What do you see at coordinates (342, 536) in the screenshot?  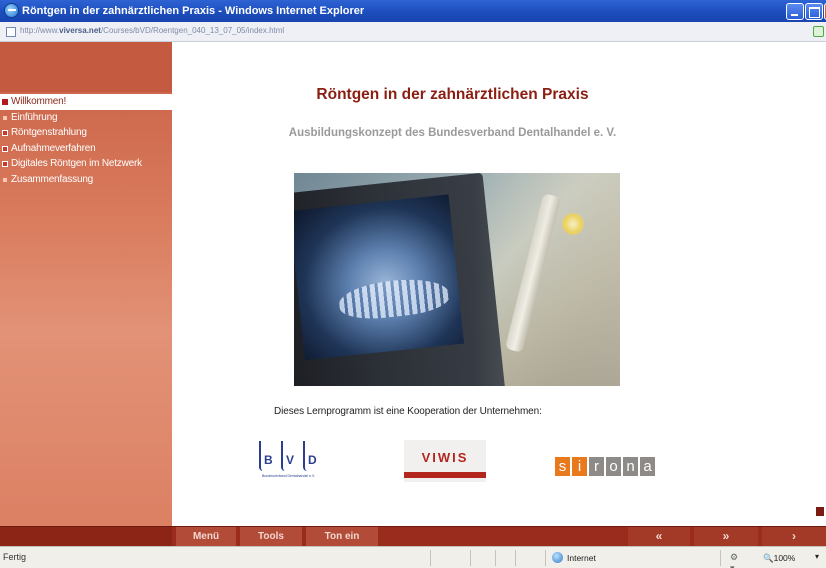 I see `sound-on-button: Ton ein` at bounding box center [342, 536].